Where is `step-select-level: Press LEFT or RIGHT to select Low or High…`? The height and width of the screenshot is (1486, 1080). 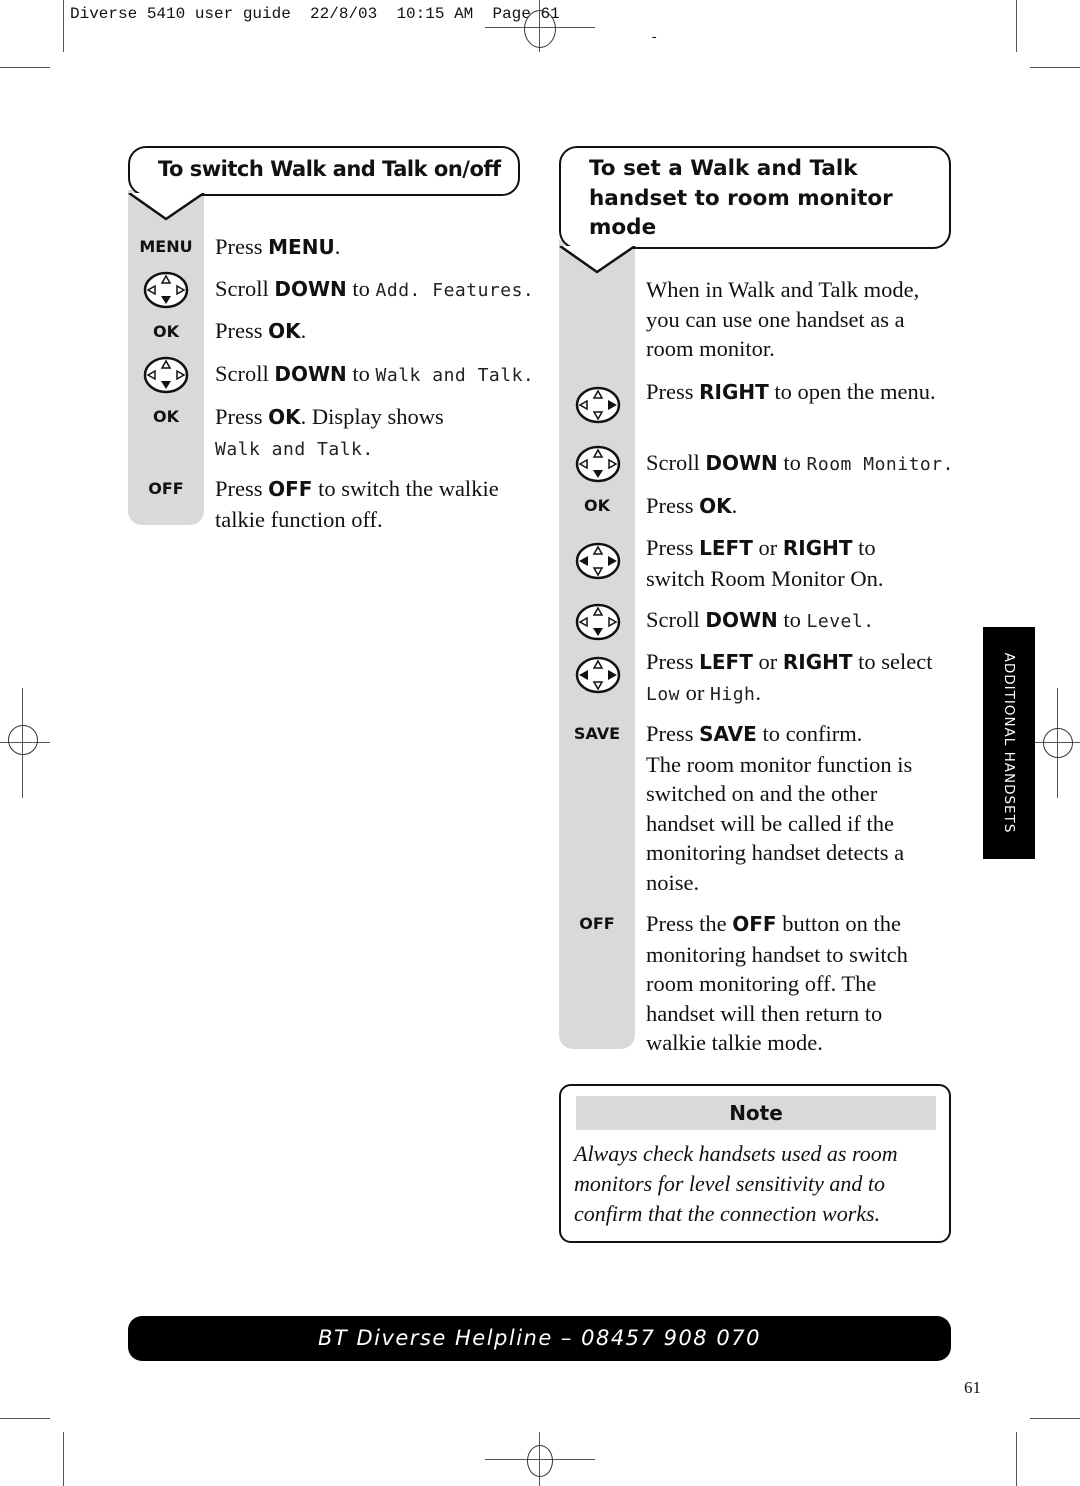 step-select-level: Press LEFT or RIGHT to select Low or High… is located at coordinates (789, 677).